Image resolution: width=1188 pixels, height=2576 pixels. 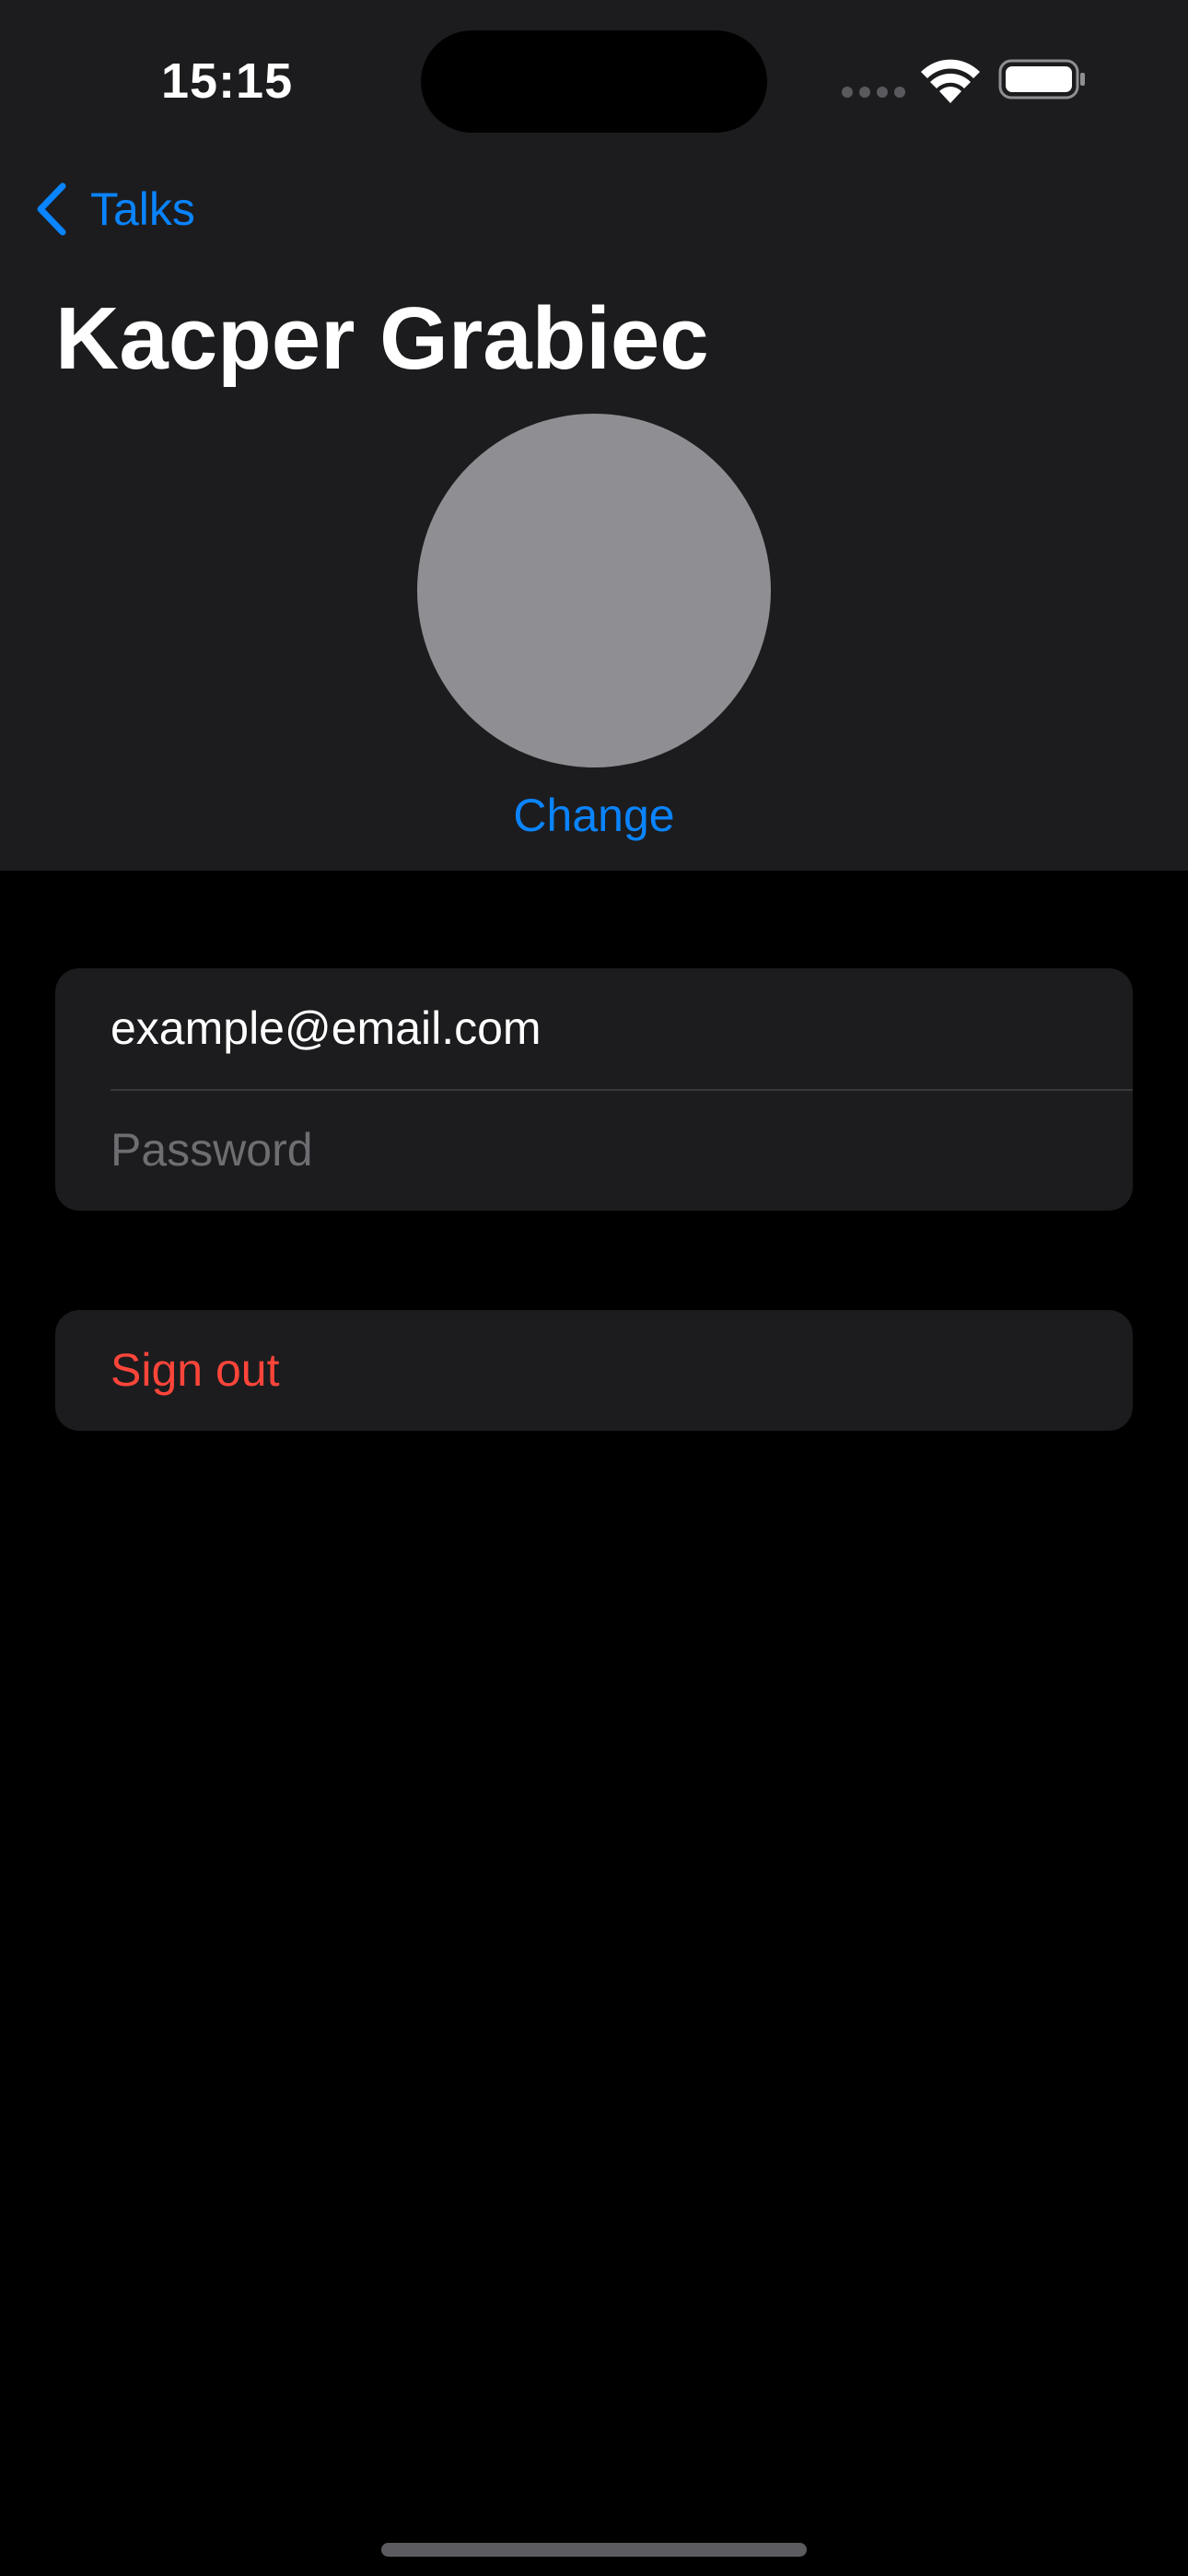 I want to click on email-field: example@email.com, so click(x=622, y=1028).